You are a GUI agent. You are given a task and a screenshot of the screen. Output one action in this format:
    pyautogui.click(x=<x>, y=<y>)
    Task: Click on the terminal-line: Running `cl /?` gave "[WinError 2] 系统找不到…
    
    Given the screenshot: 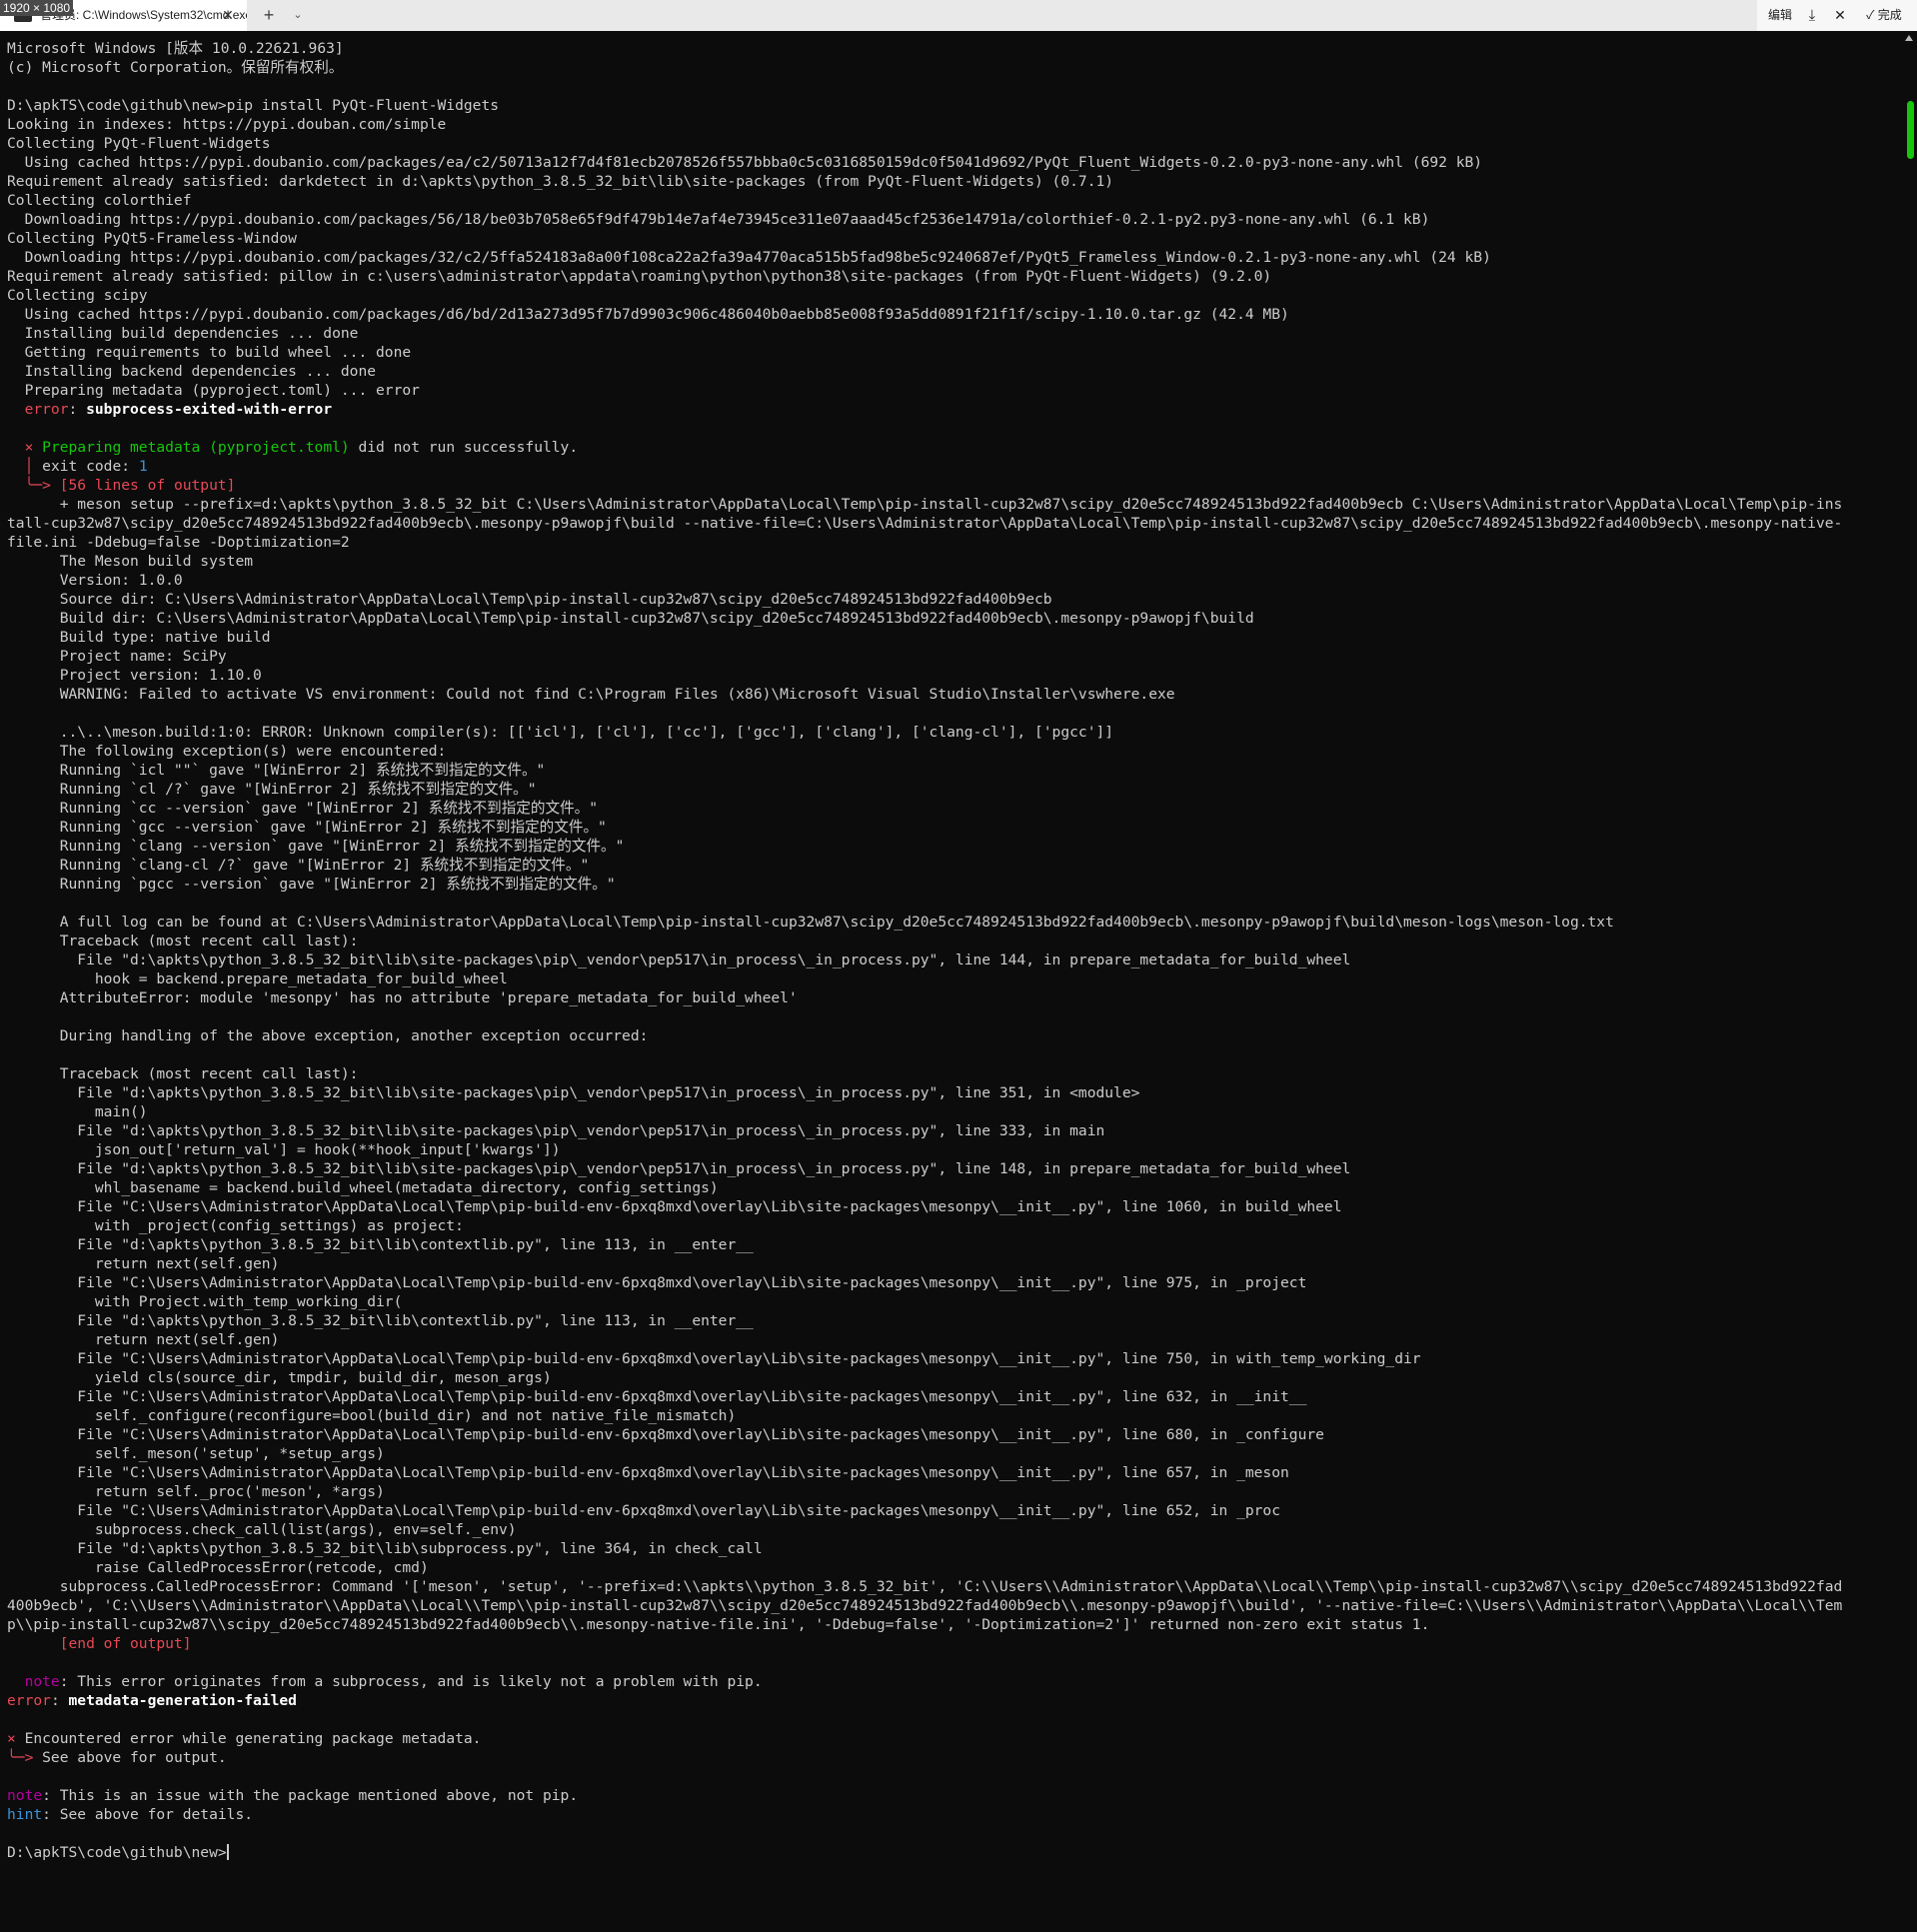 What is the action you would take?
    pyautogui.click(x=272, y=789)
    